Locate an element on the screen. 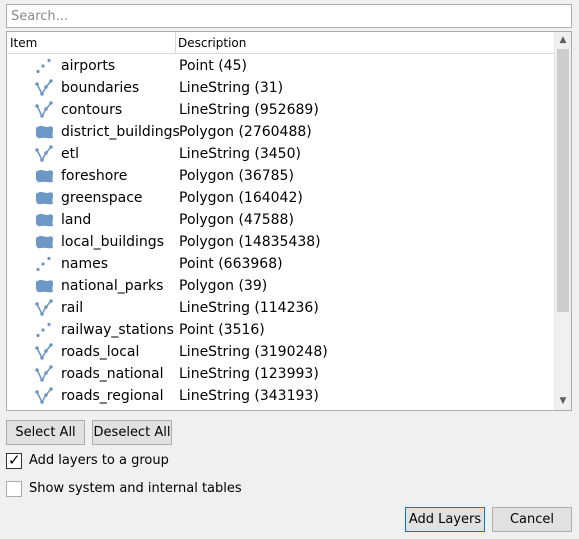  layer-row is located at coordinates (280, 408).